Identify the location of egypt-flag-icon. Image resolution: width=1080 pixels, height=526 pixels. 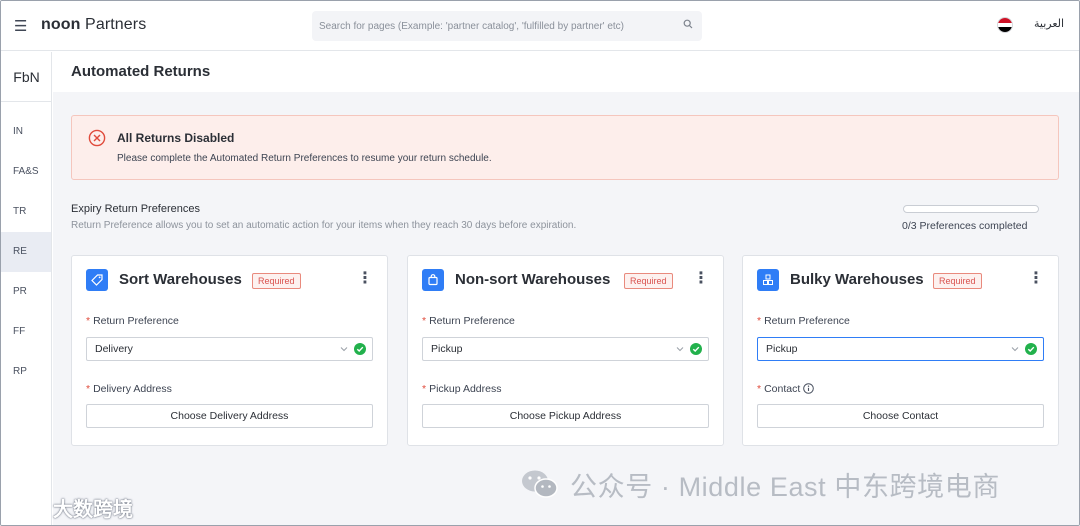
(1005, 25).